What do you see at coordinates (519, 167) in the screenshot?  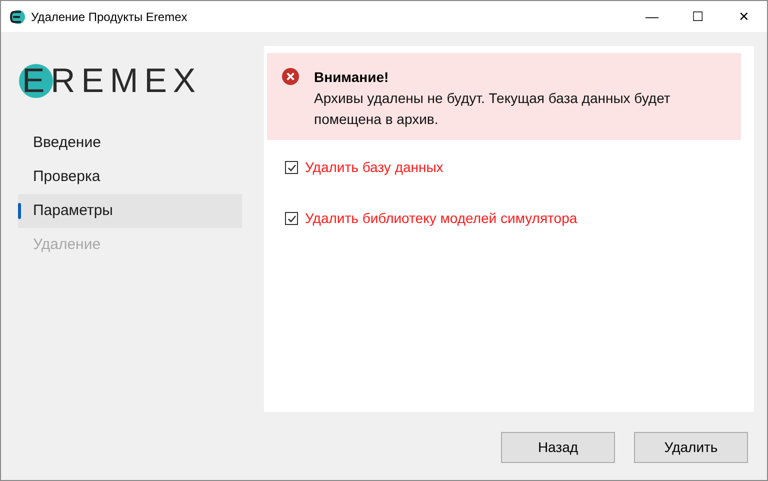 I see `checkbox-option: Удалить базу данных` at bounding box center [519, 167].